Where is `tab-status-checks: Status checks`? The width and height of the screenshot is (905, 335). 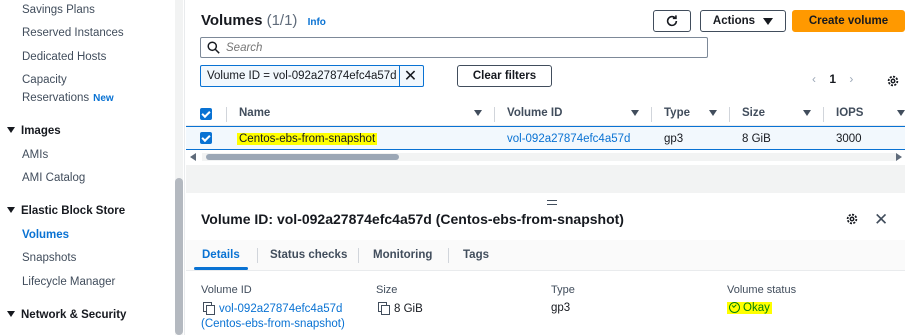 tab-status-checks: Status checks is located at coordinates (308, 255).